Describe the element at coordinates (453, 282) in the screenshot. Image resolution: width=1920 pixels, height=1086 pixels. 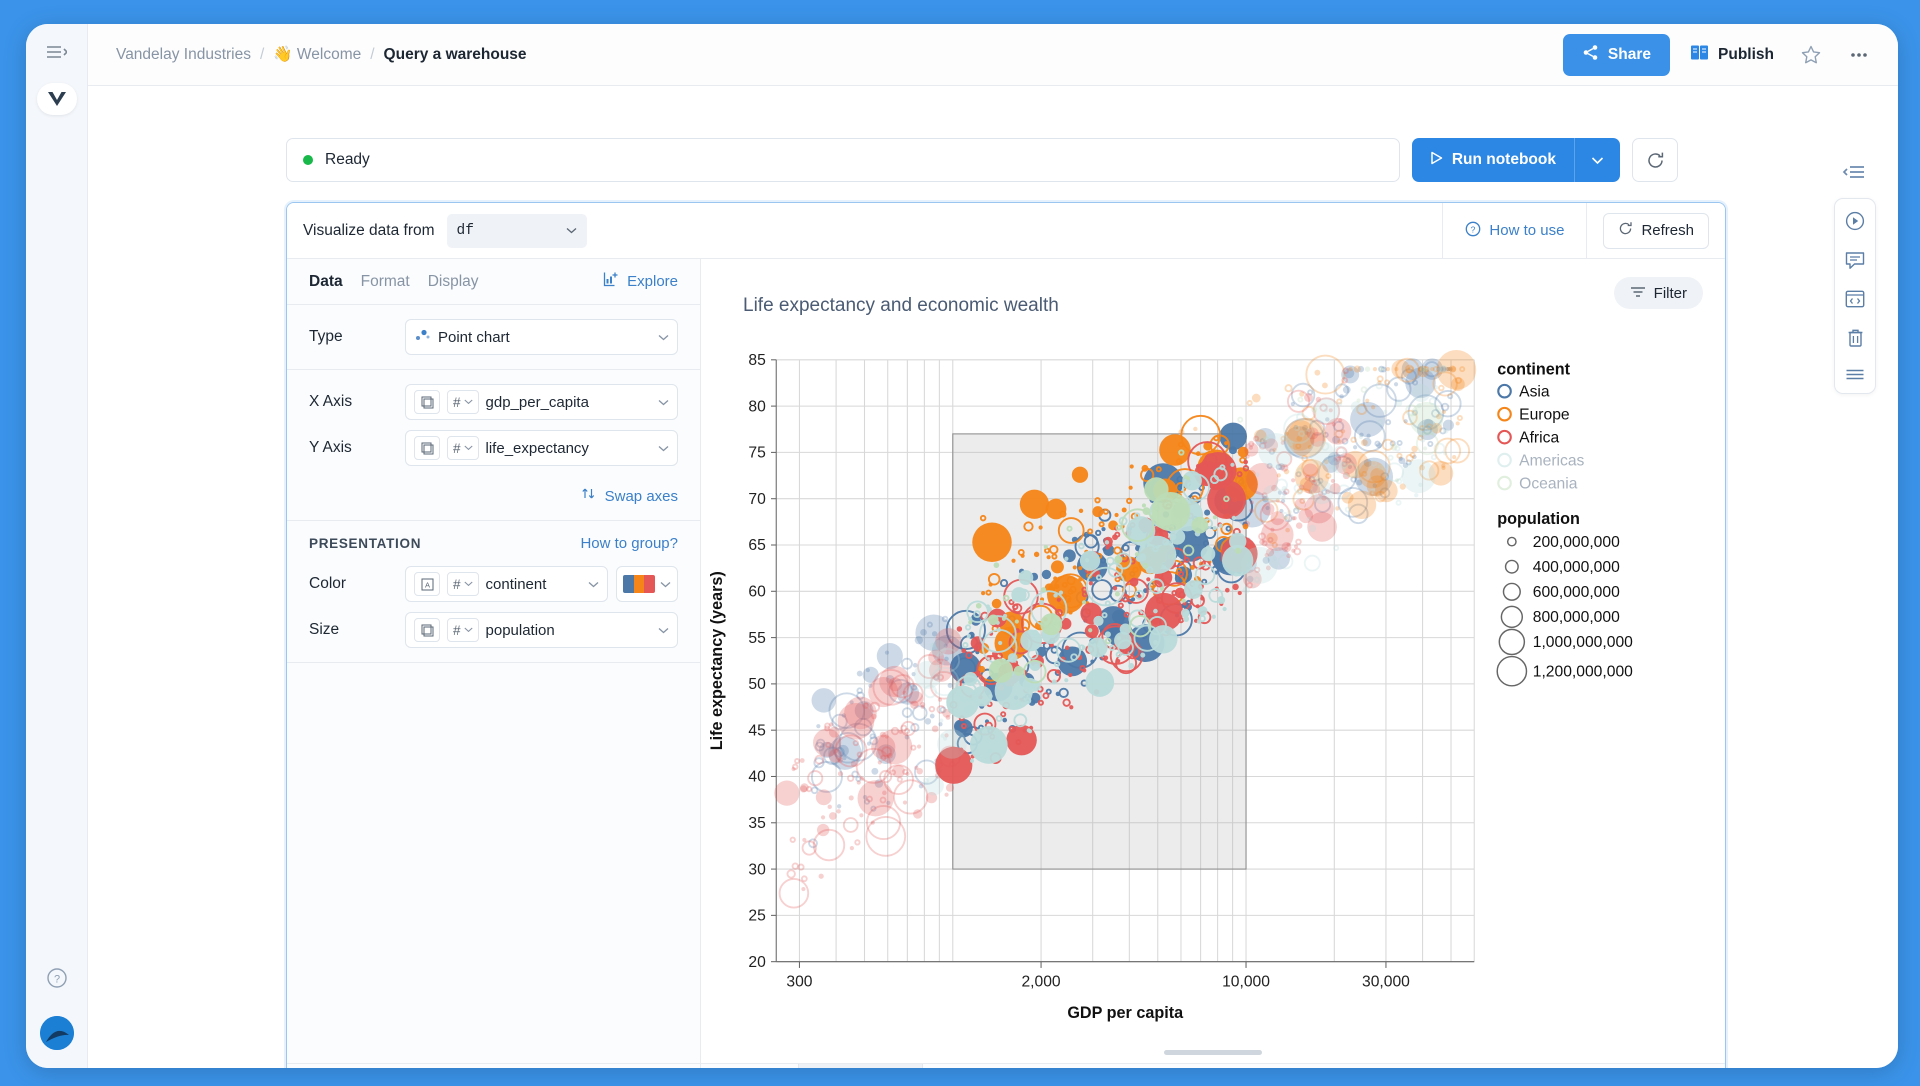
I see `tab-display: Display` at that location.